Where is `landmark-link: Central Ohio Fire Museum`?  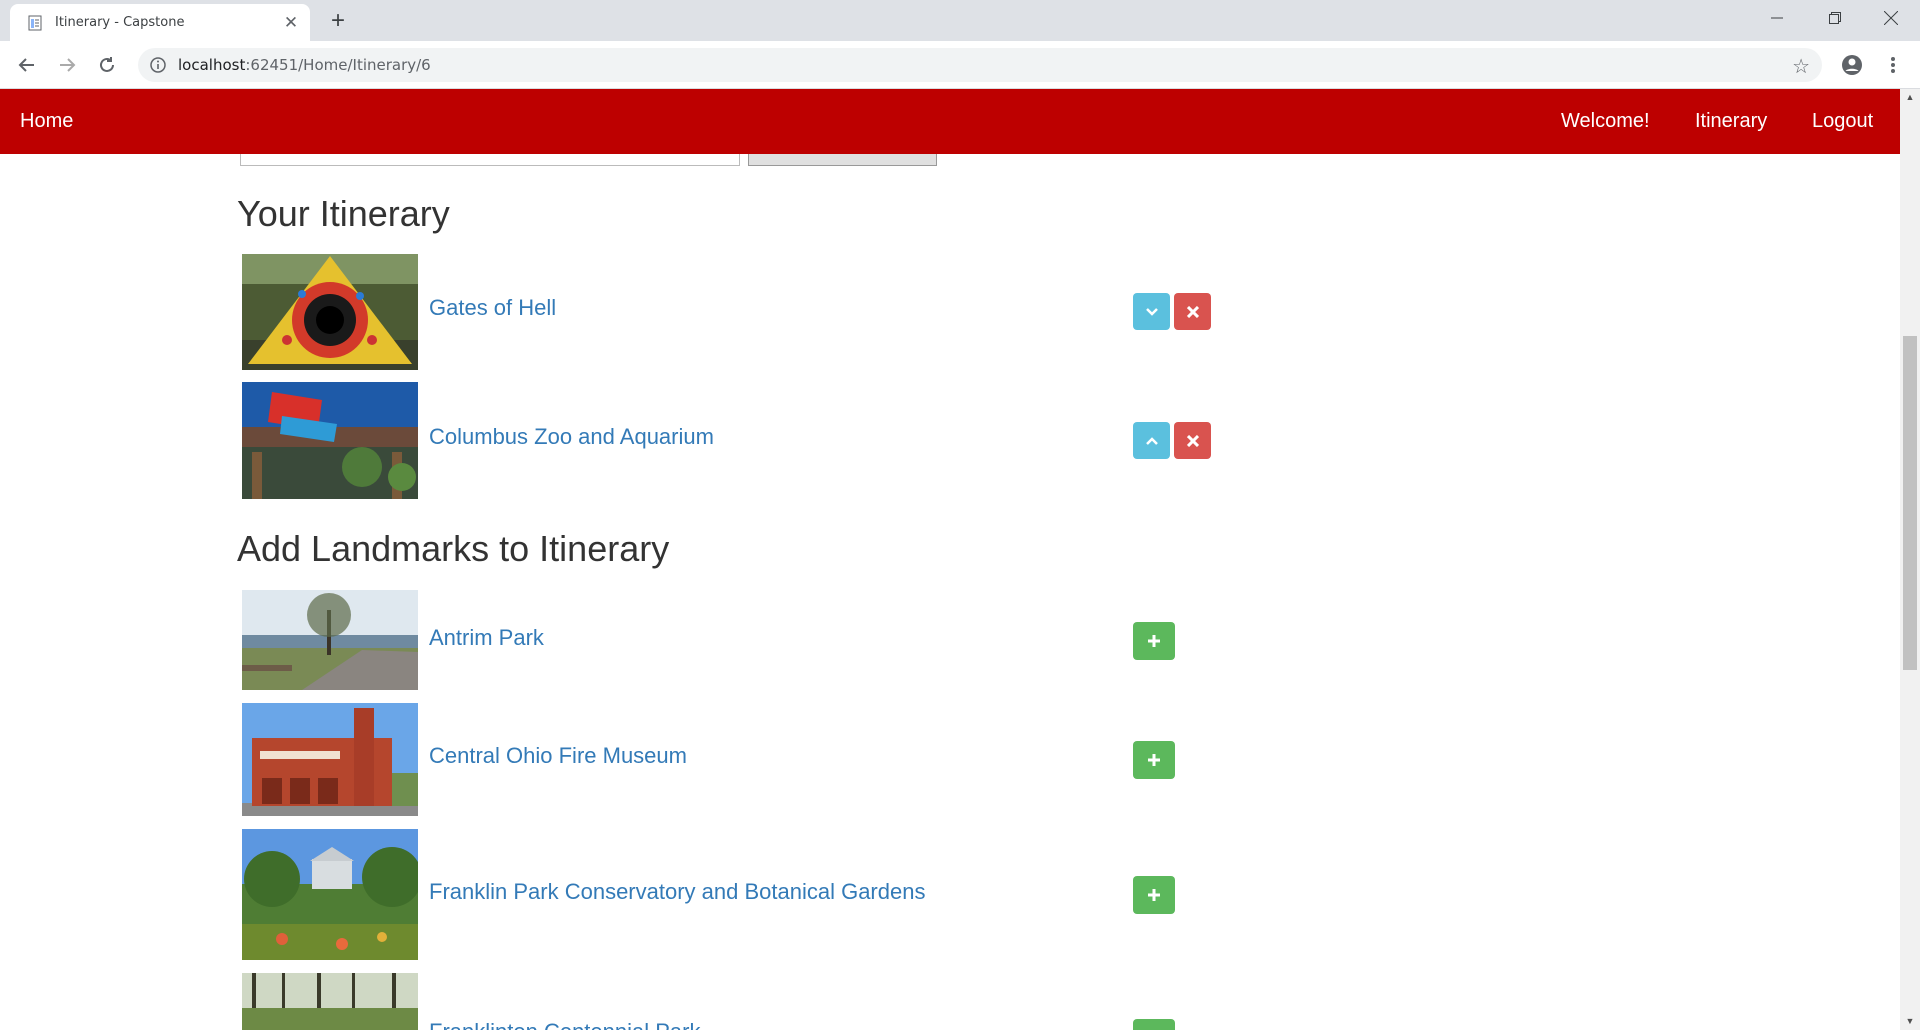 landmark-link: Central Ohio Fire Museum is located at coordinates (558, 756).